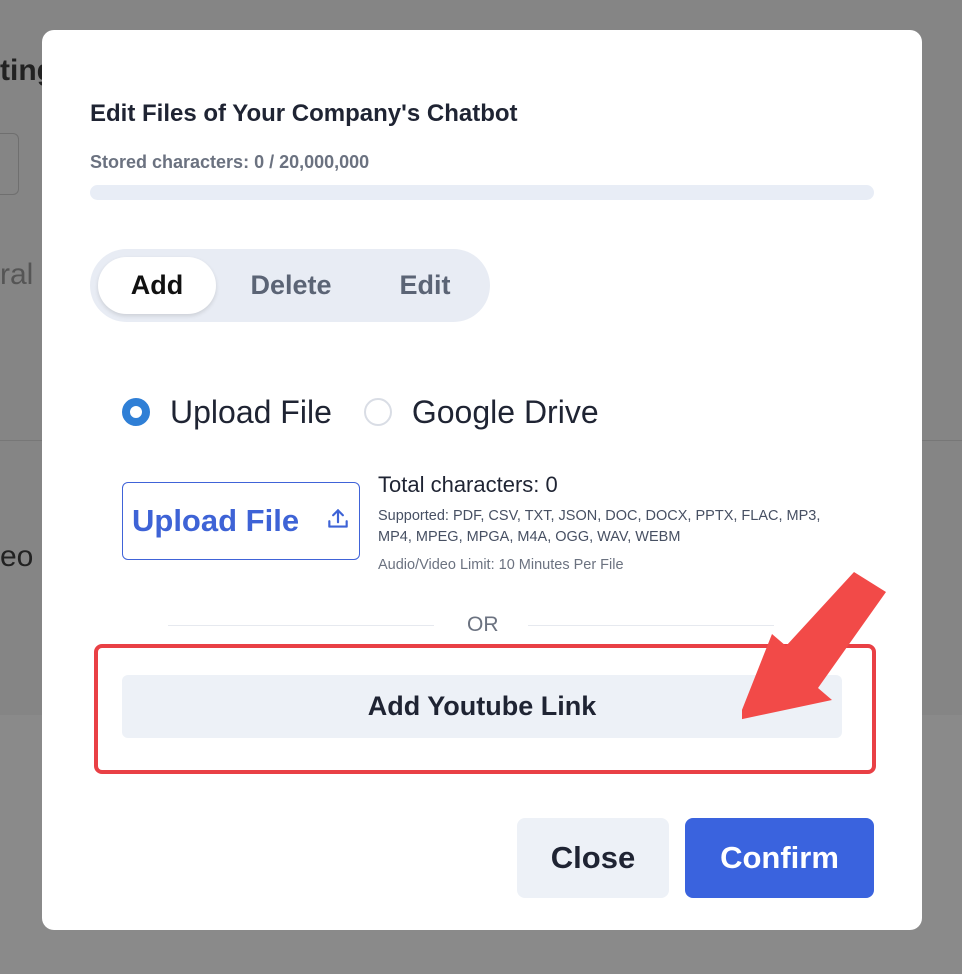  I want to click on confirm-button: Confirm, so click(779, 858).